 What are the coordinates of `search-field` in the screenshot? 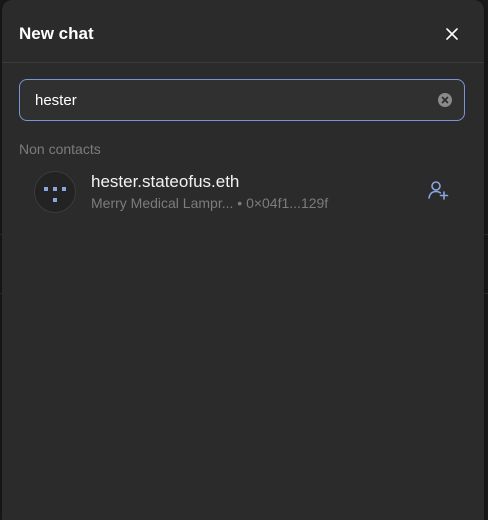 It's located at (242, 100).